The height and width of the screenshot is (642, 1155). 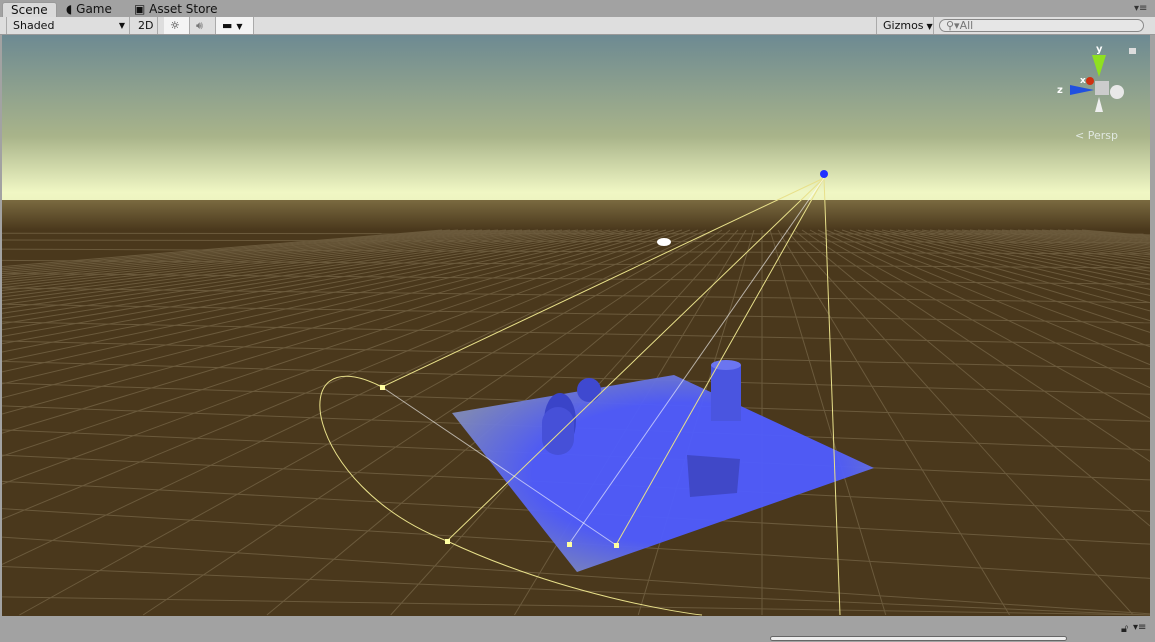 I want to click on 2d-label: 2D, so click(x=146, y=25).